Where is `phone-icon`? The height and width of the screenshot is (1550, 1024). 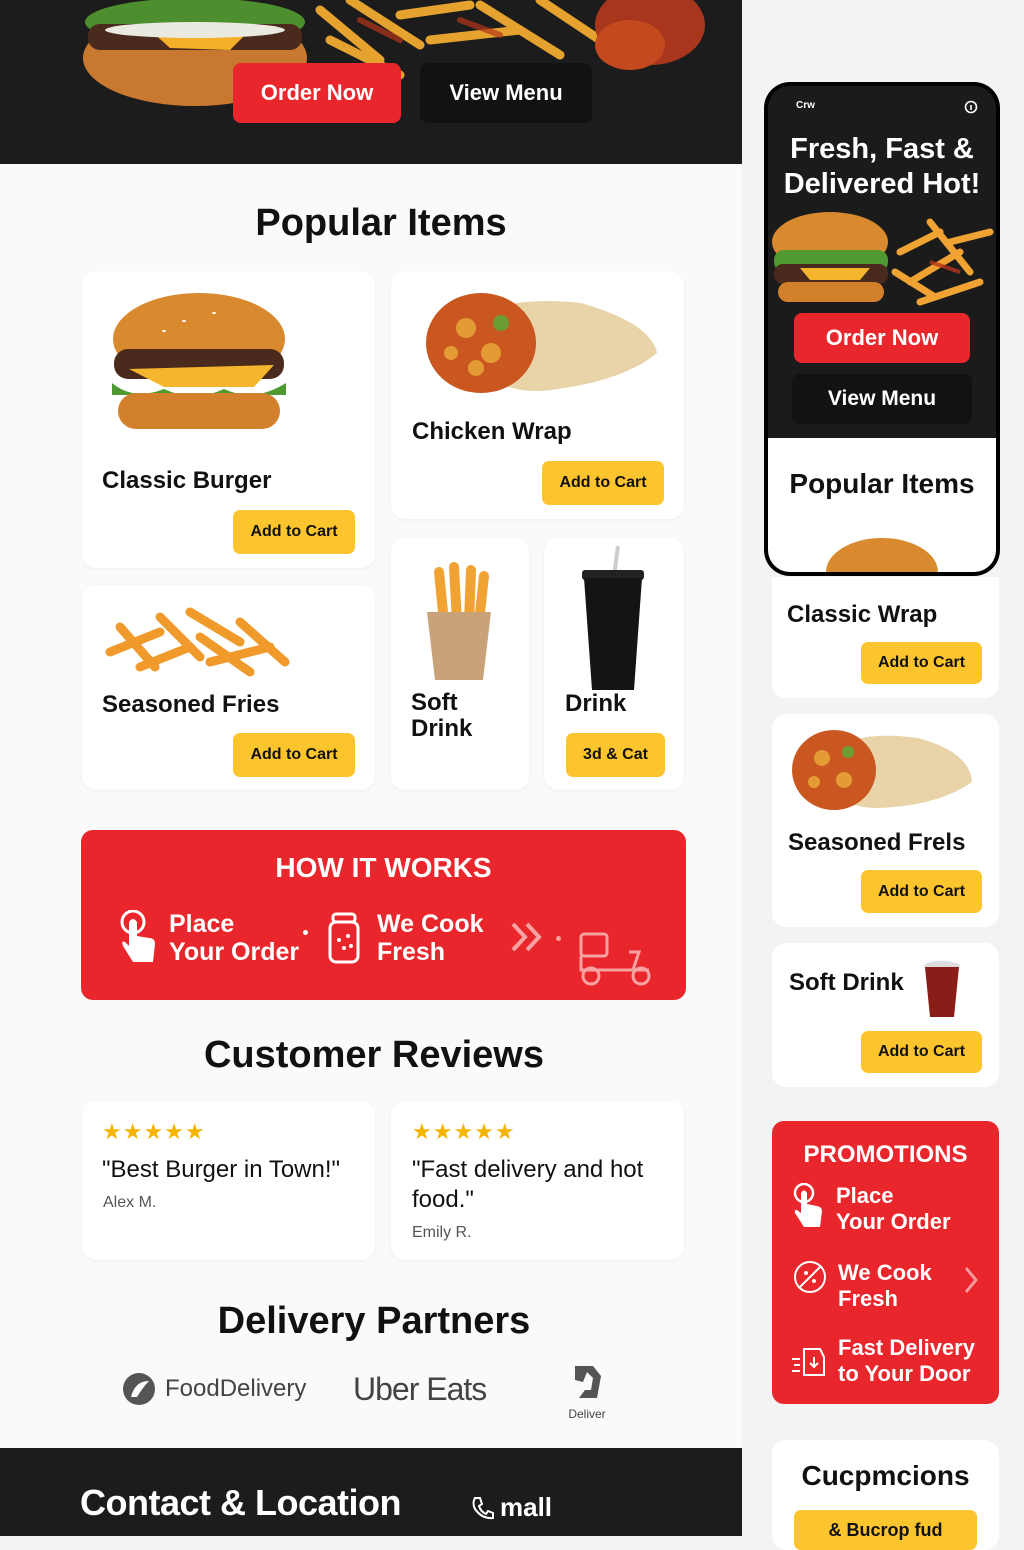 phone-icon is located at coordinates (483, 1507).